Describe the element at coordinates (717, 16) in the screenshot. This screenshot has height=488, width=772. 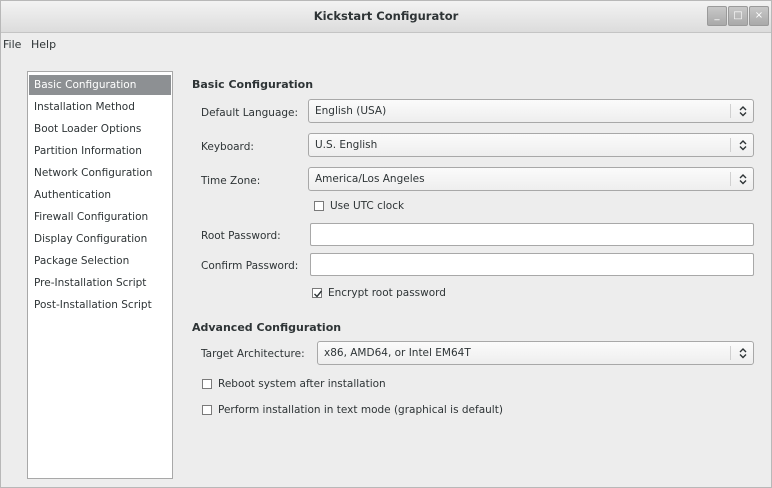
I see `minimize-button: _` at that location.